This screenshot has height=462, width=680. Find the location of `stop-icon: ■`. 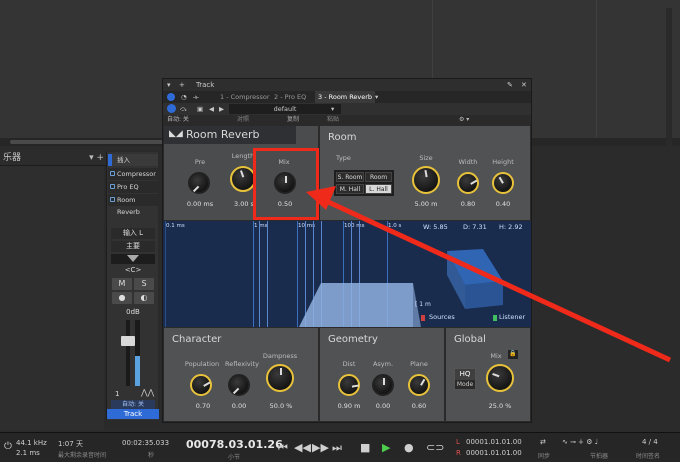

stop-icon: ■ is located at coordinates (365, 447).